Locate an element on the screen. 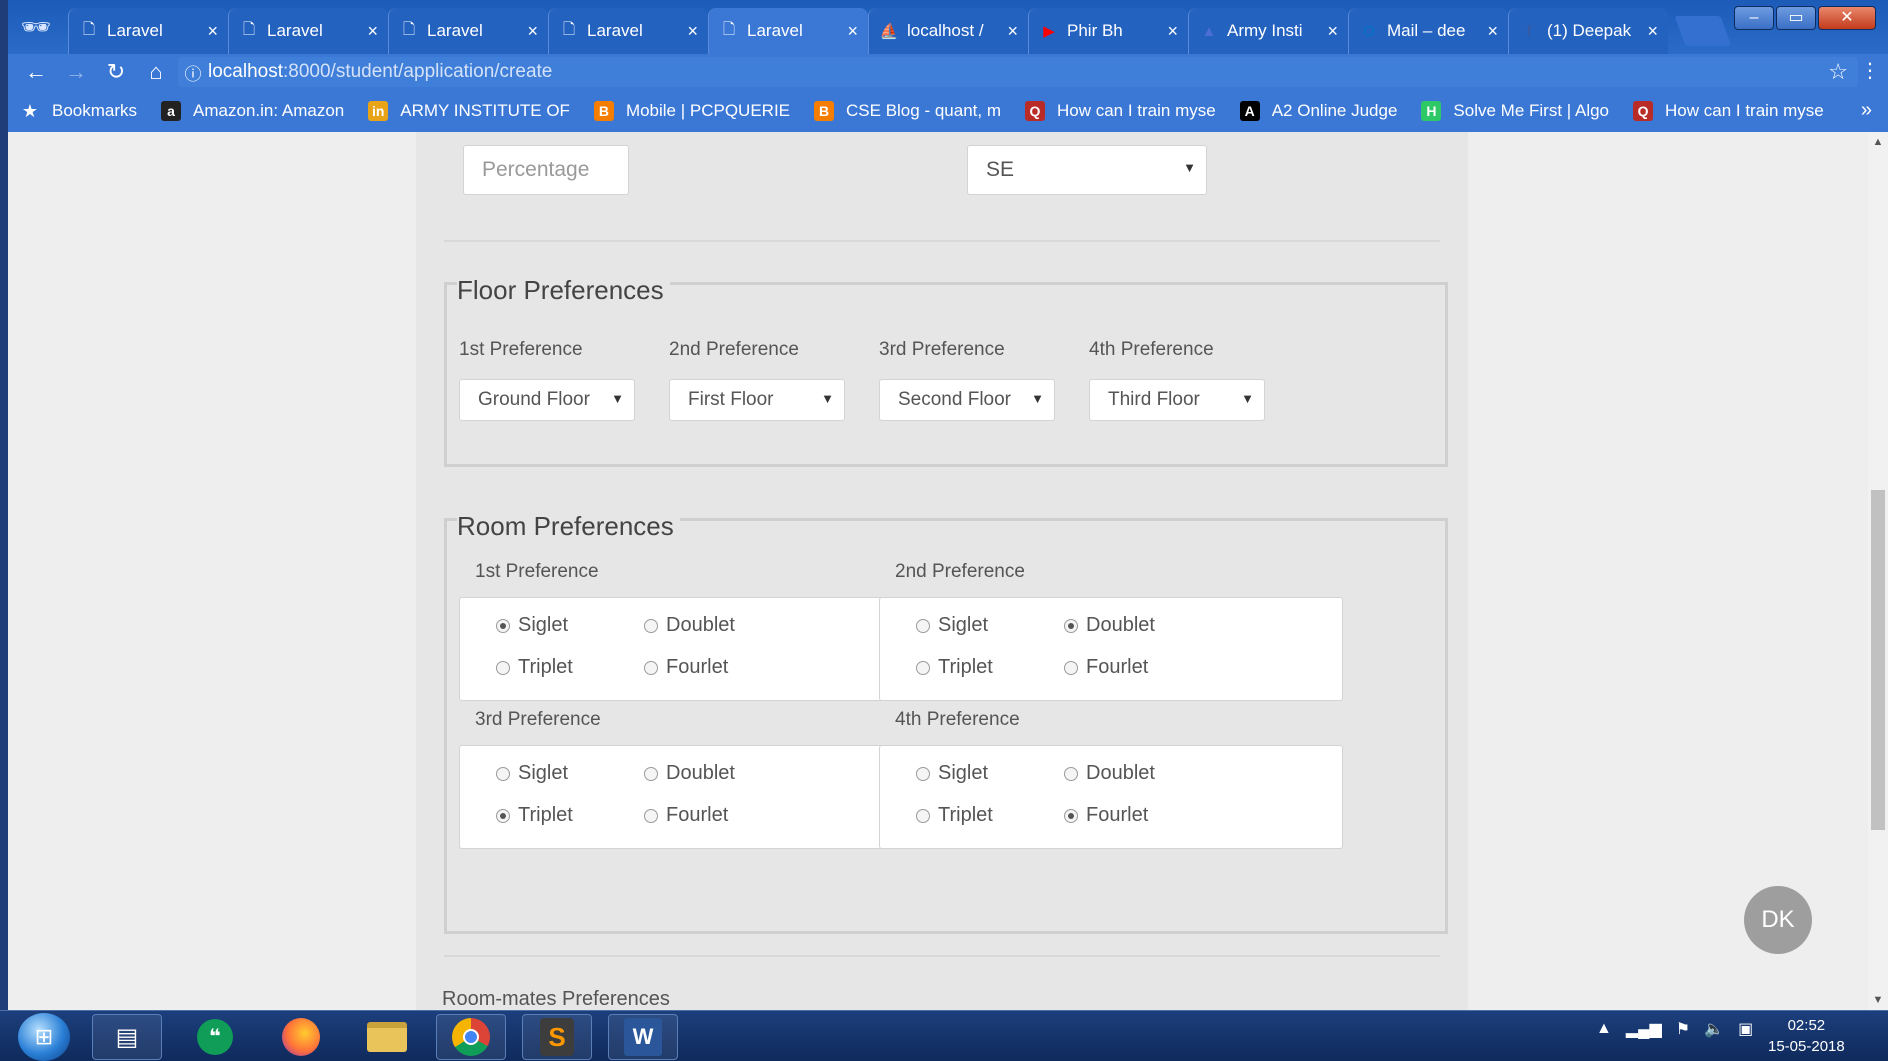 Image resolution: width=1888 pixels, height=1061 pixels. tab-1: 🗋 Laravel × is located at coordinates (148, 31).